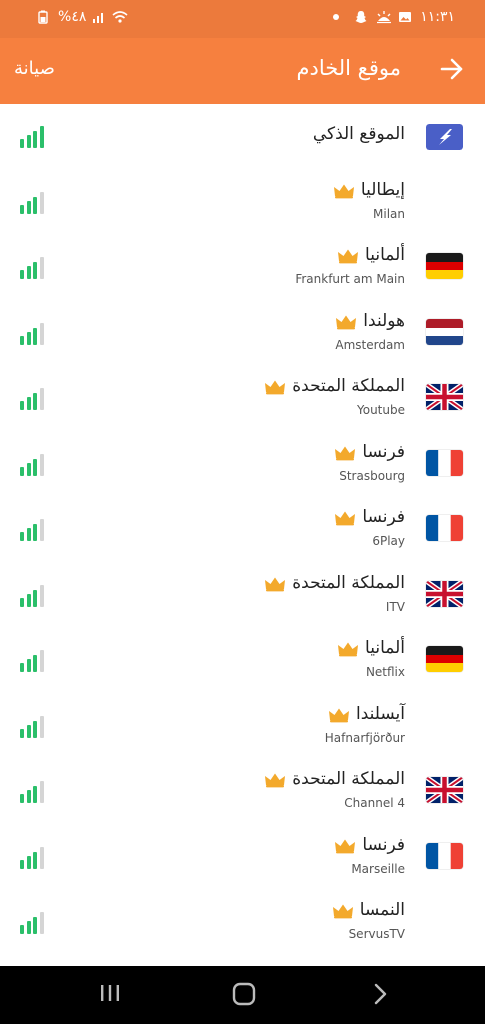 This screenshot has height=1024, width=485. Describe the element at coordinates (242, 464) in the screenshot. I see `server-row: فرنسا Strasbourg` at that location.